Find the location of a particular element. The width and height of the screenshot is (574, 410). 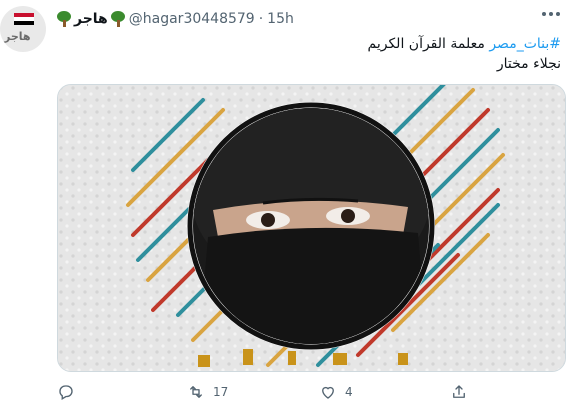

share-button is located at coordinates (463, 392).